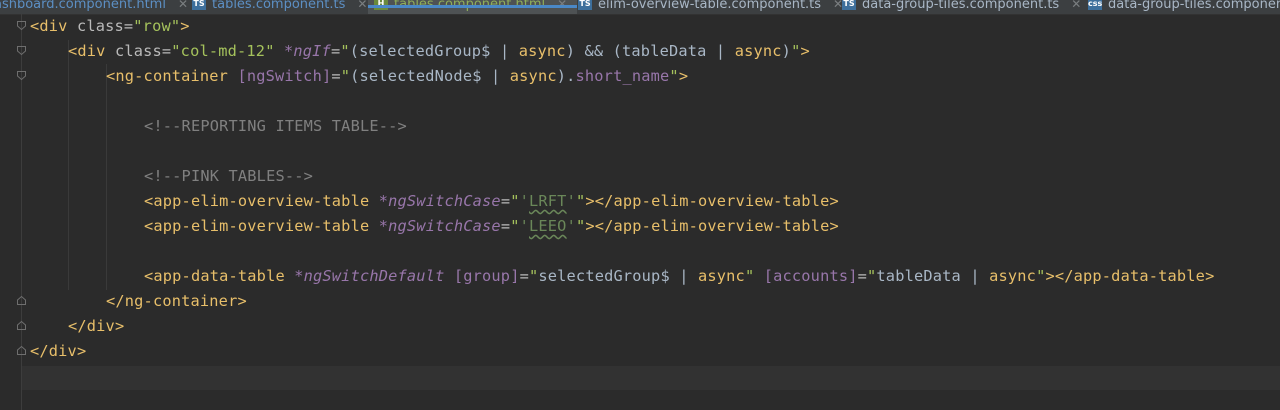 The width and height of the screenshot is (1280, 410). What do you see at coordinates (548, 226) in the screenshot?
I see `string-literal: LEEO` at bounding box center [548, 226].